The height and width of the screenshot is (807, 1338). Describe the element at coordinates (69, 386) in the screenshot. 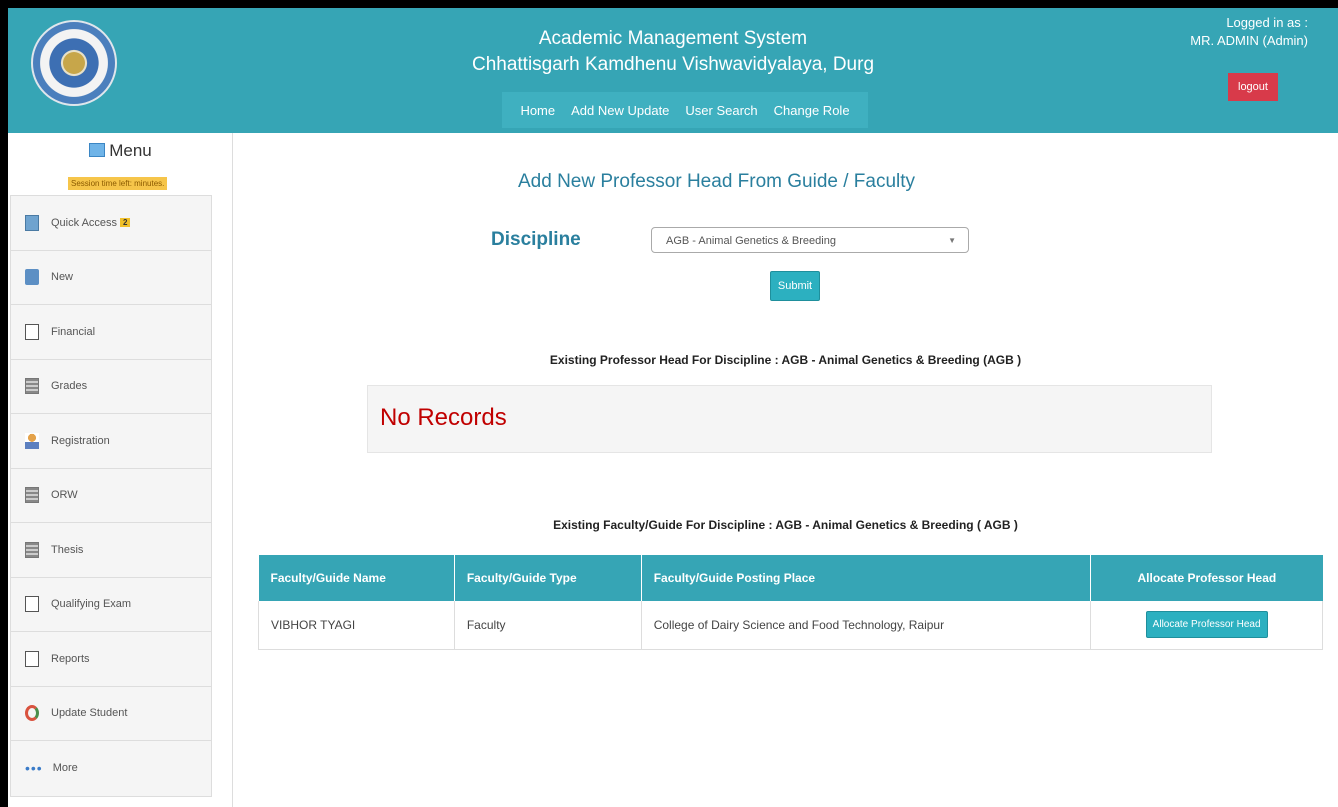

I see `sidebar-item-label: Grades` at that location.